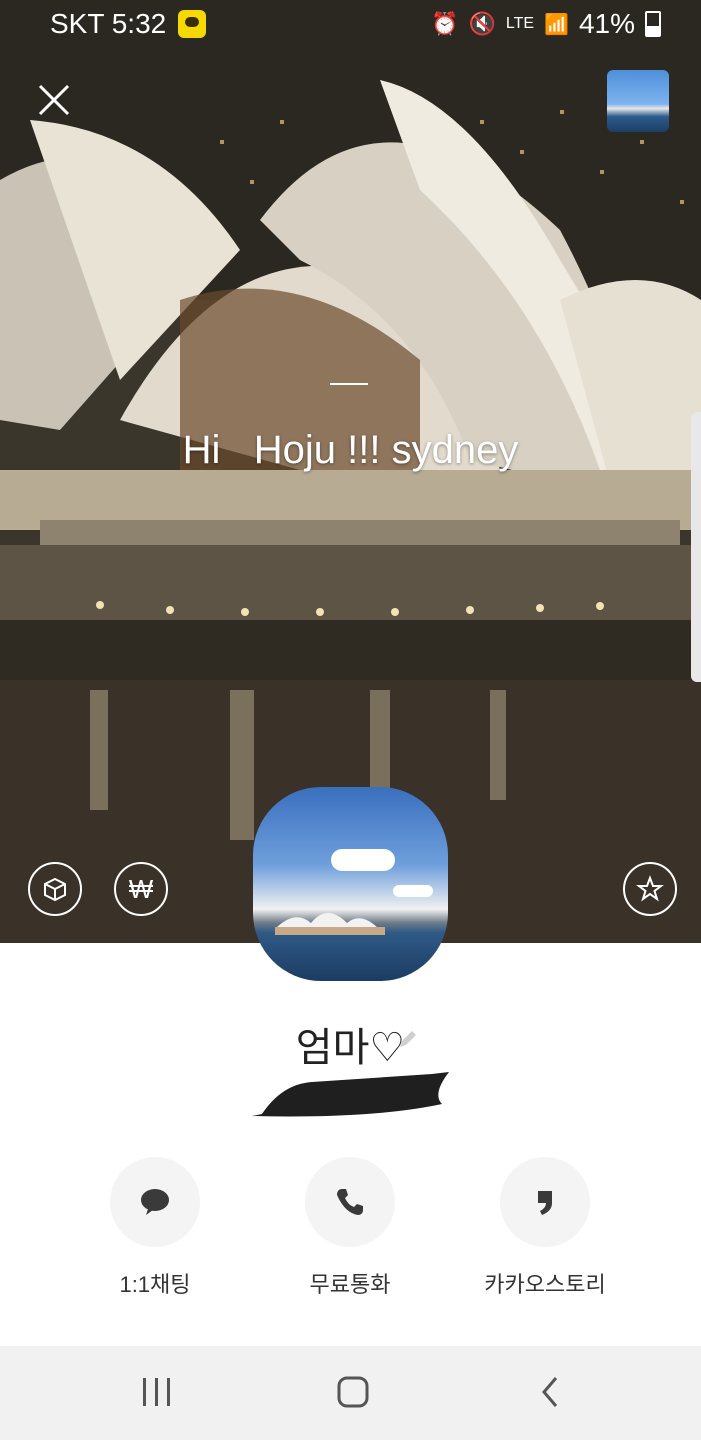 Image resolution: width=701 pixels, height=1440 pixels. I want to click on action-call: 무료통화, so click(350, 1227).